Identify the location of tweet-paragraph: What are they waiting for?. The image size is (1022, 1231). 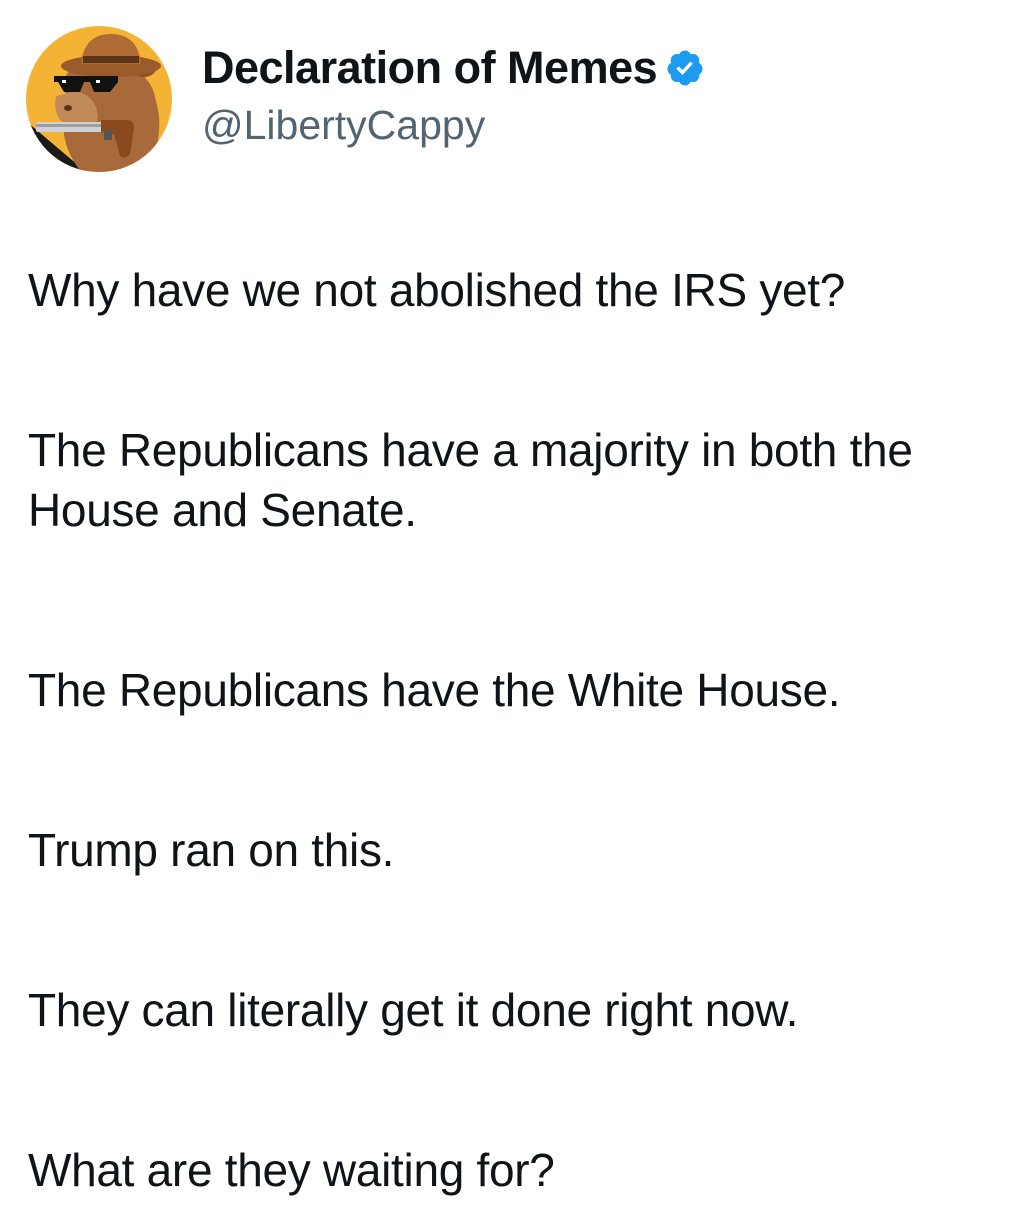
(291, 1170).